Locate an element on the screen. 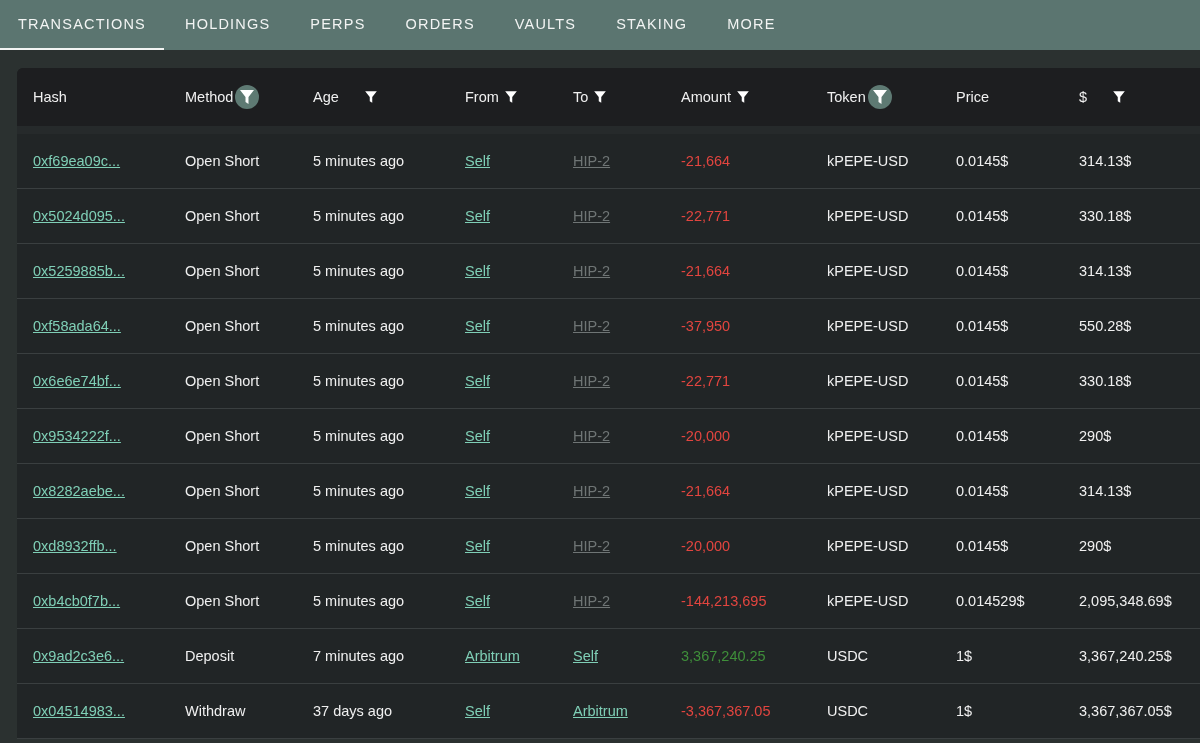  tab: MORE is located at coordinates (751, 25).